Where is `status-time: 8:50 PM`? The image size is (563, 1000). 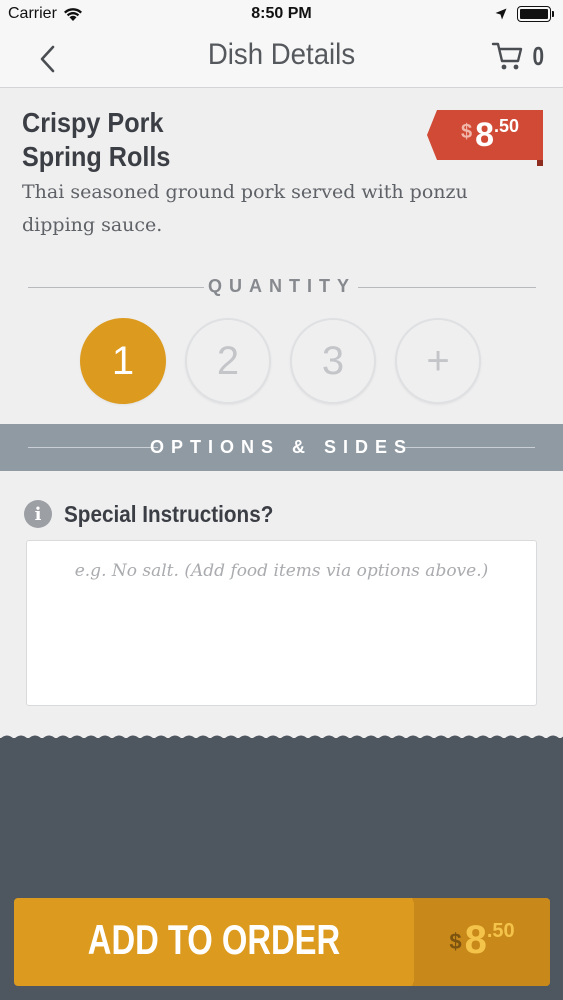
status-time: 8:50 PM is located at coordinates (281, 13).